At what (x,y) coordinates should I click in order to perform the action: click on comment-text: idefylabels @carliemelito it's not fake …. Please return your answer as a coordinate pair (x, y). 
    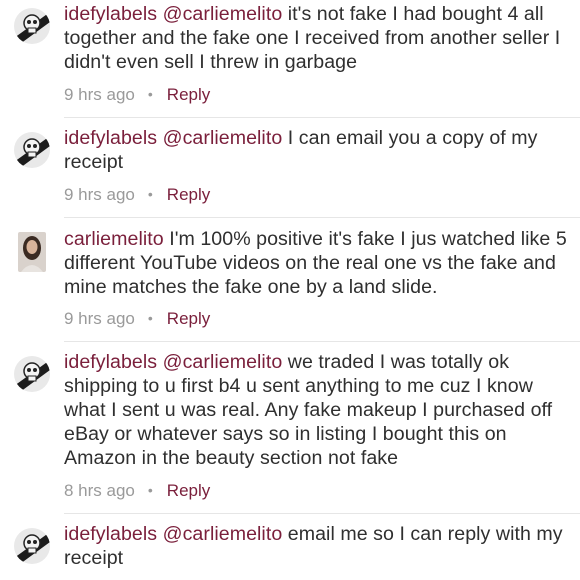
    Looking at the image, I should click on (319, 38).